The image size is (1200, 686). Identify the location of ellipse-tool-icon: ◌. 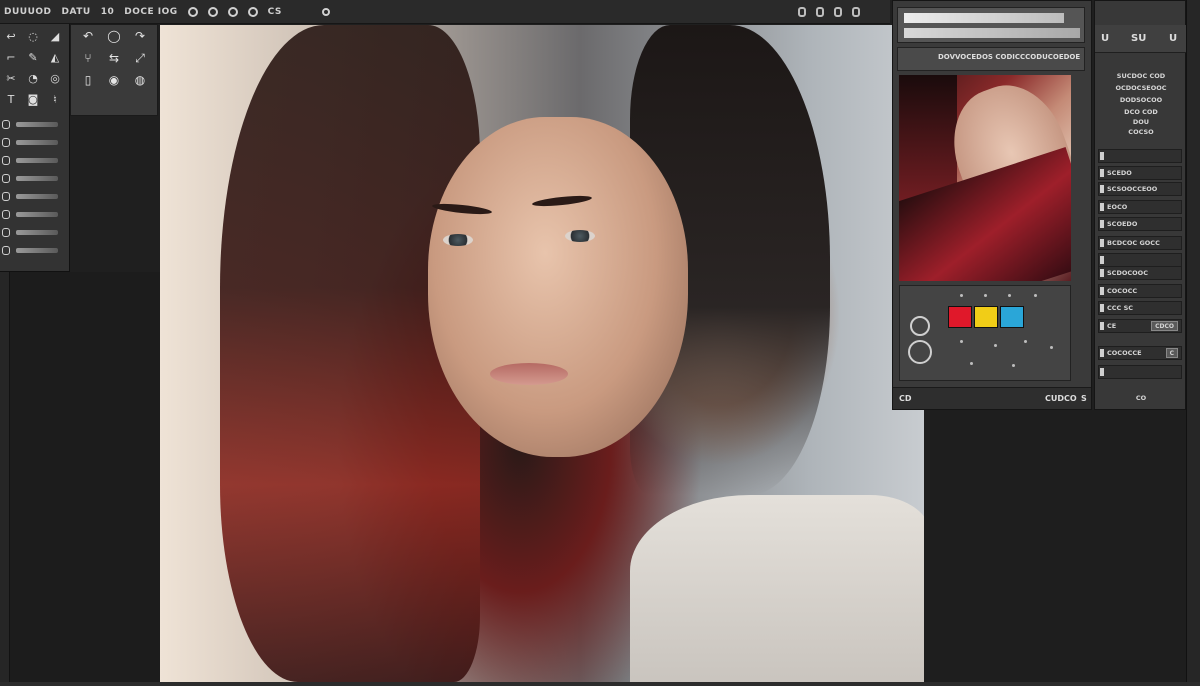
(33, 36).